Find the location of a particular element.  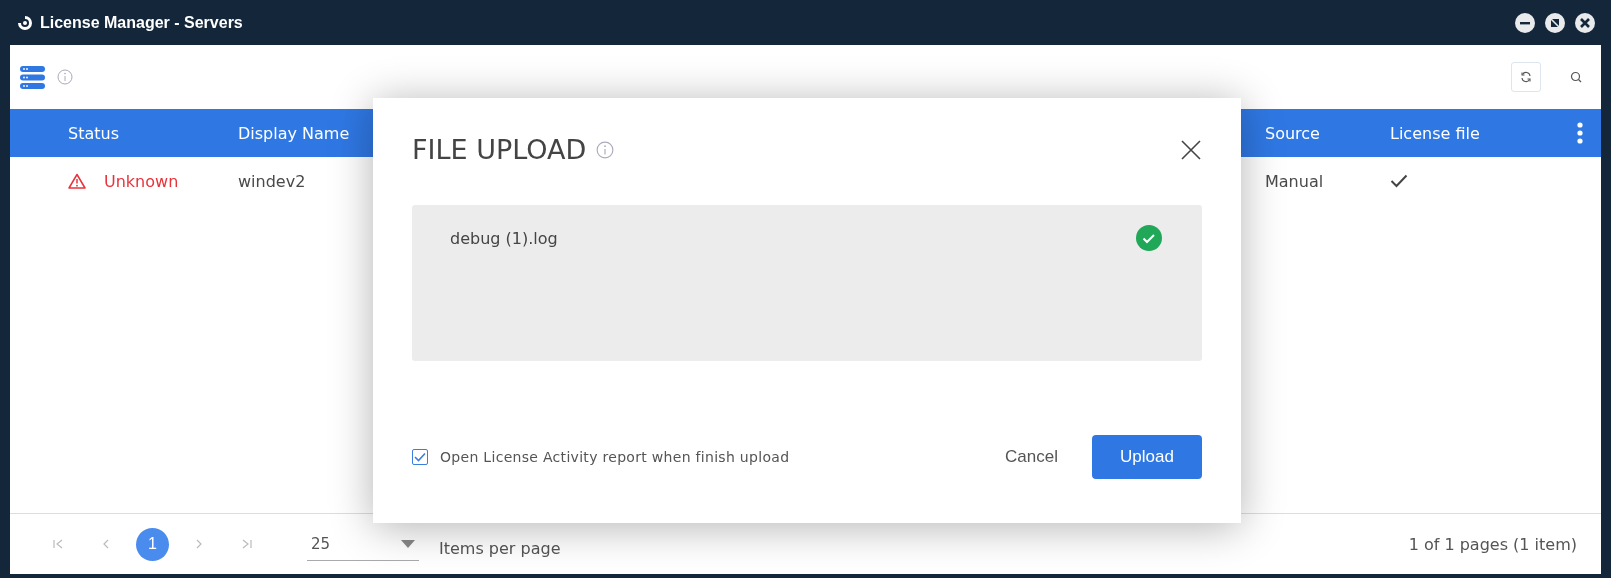

table-cell-text: windev2 is located at coordinates (272, 181).